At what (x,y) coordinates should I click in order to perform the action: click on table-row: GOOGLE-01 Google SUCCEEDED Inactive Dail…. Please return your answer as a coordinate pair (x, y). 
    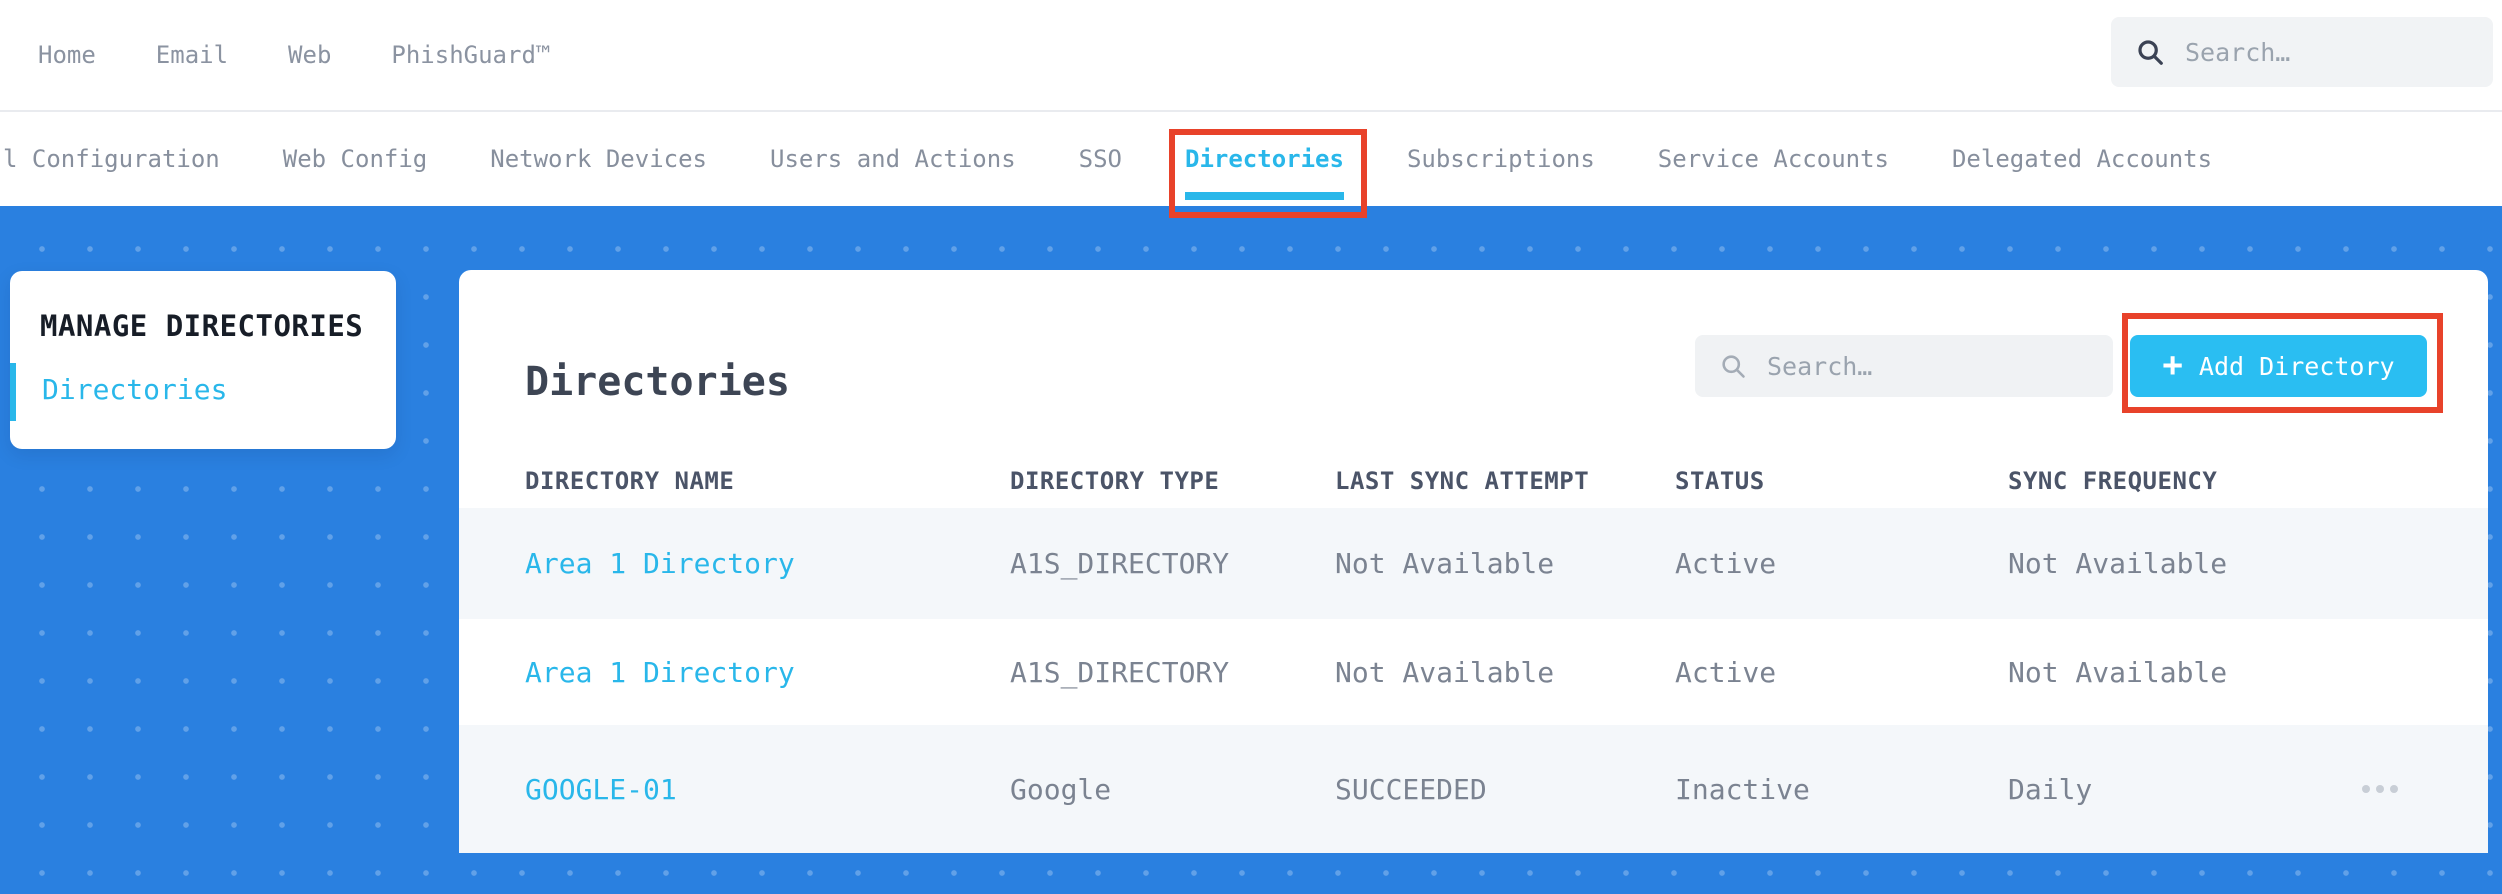
    Looking at the image, I should click on (1473, 789).